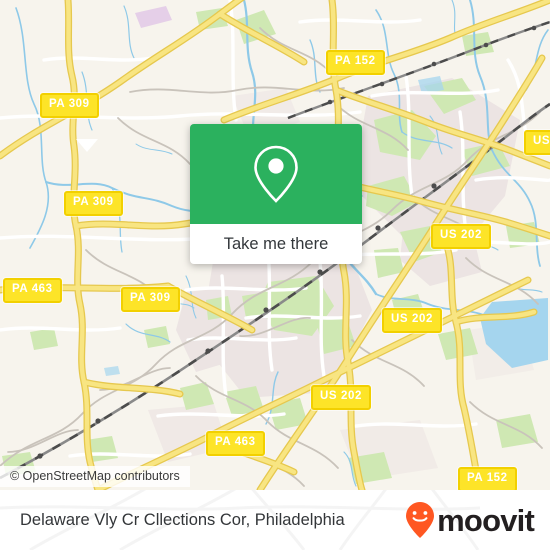 The width and height of the screenshot is (550, 550). I want to click on road-shield-pa-309-mid: PA 309, so click(93, 203).